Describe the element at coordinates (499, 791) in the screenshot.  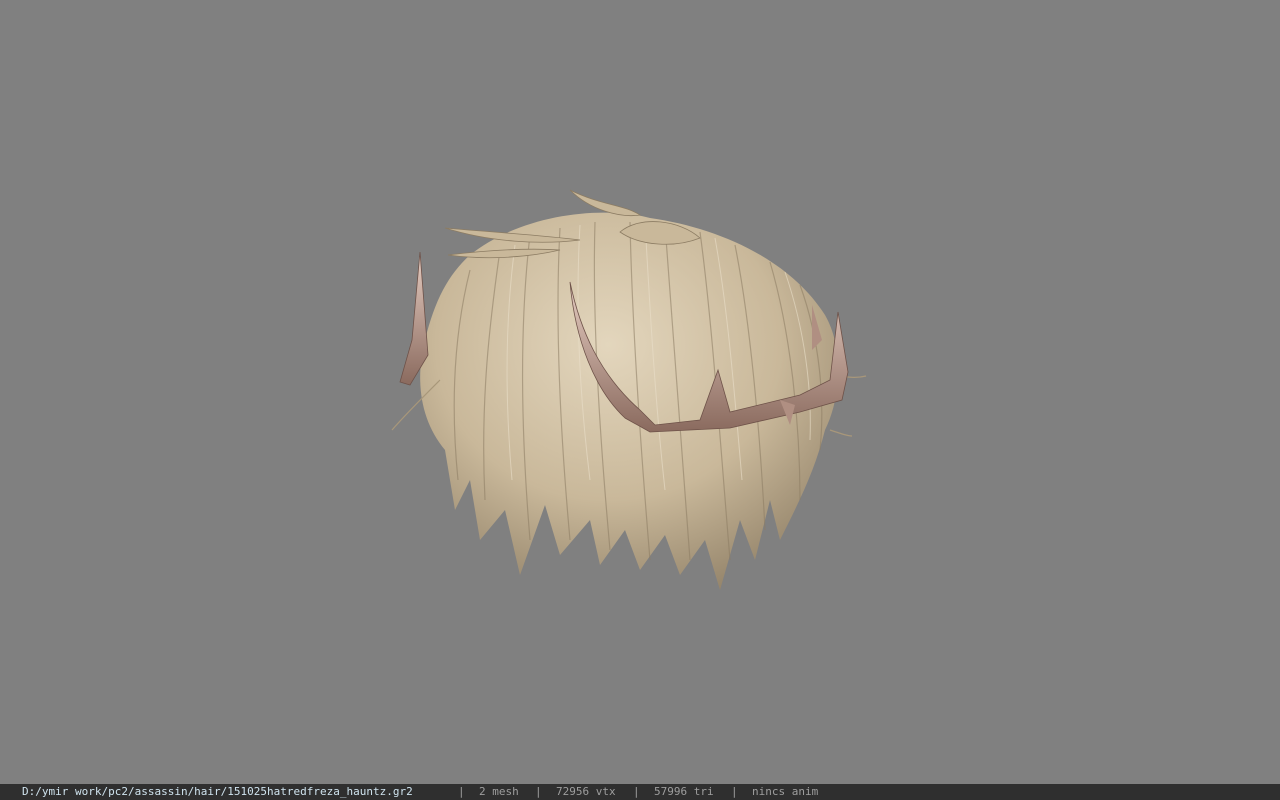
I see `mesh-count-label: 2 mesh` at that location.